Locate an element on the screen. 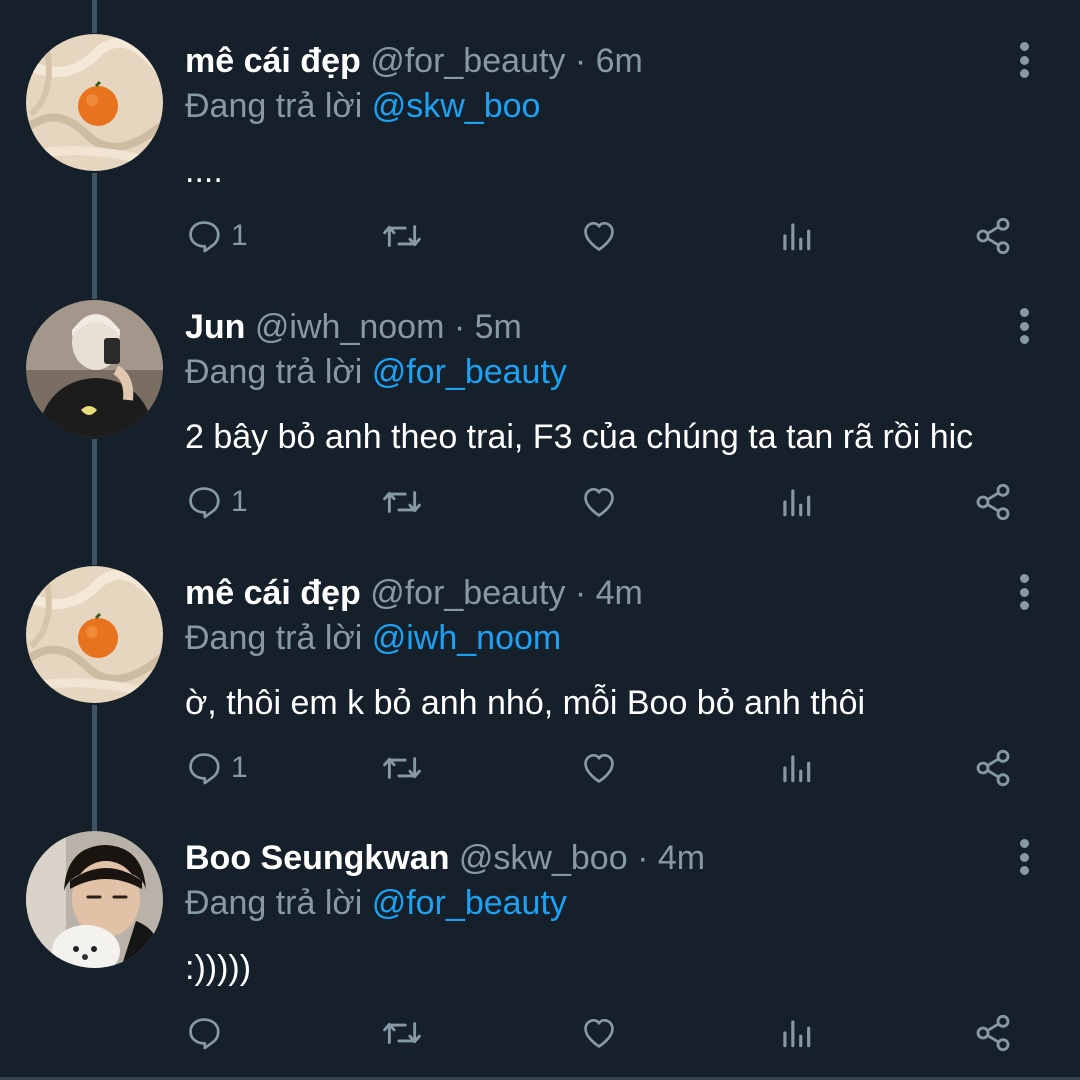  username: @iwh_noom is located at coordinates (350, 327).